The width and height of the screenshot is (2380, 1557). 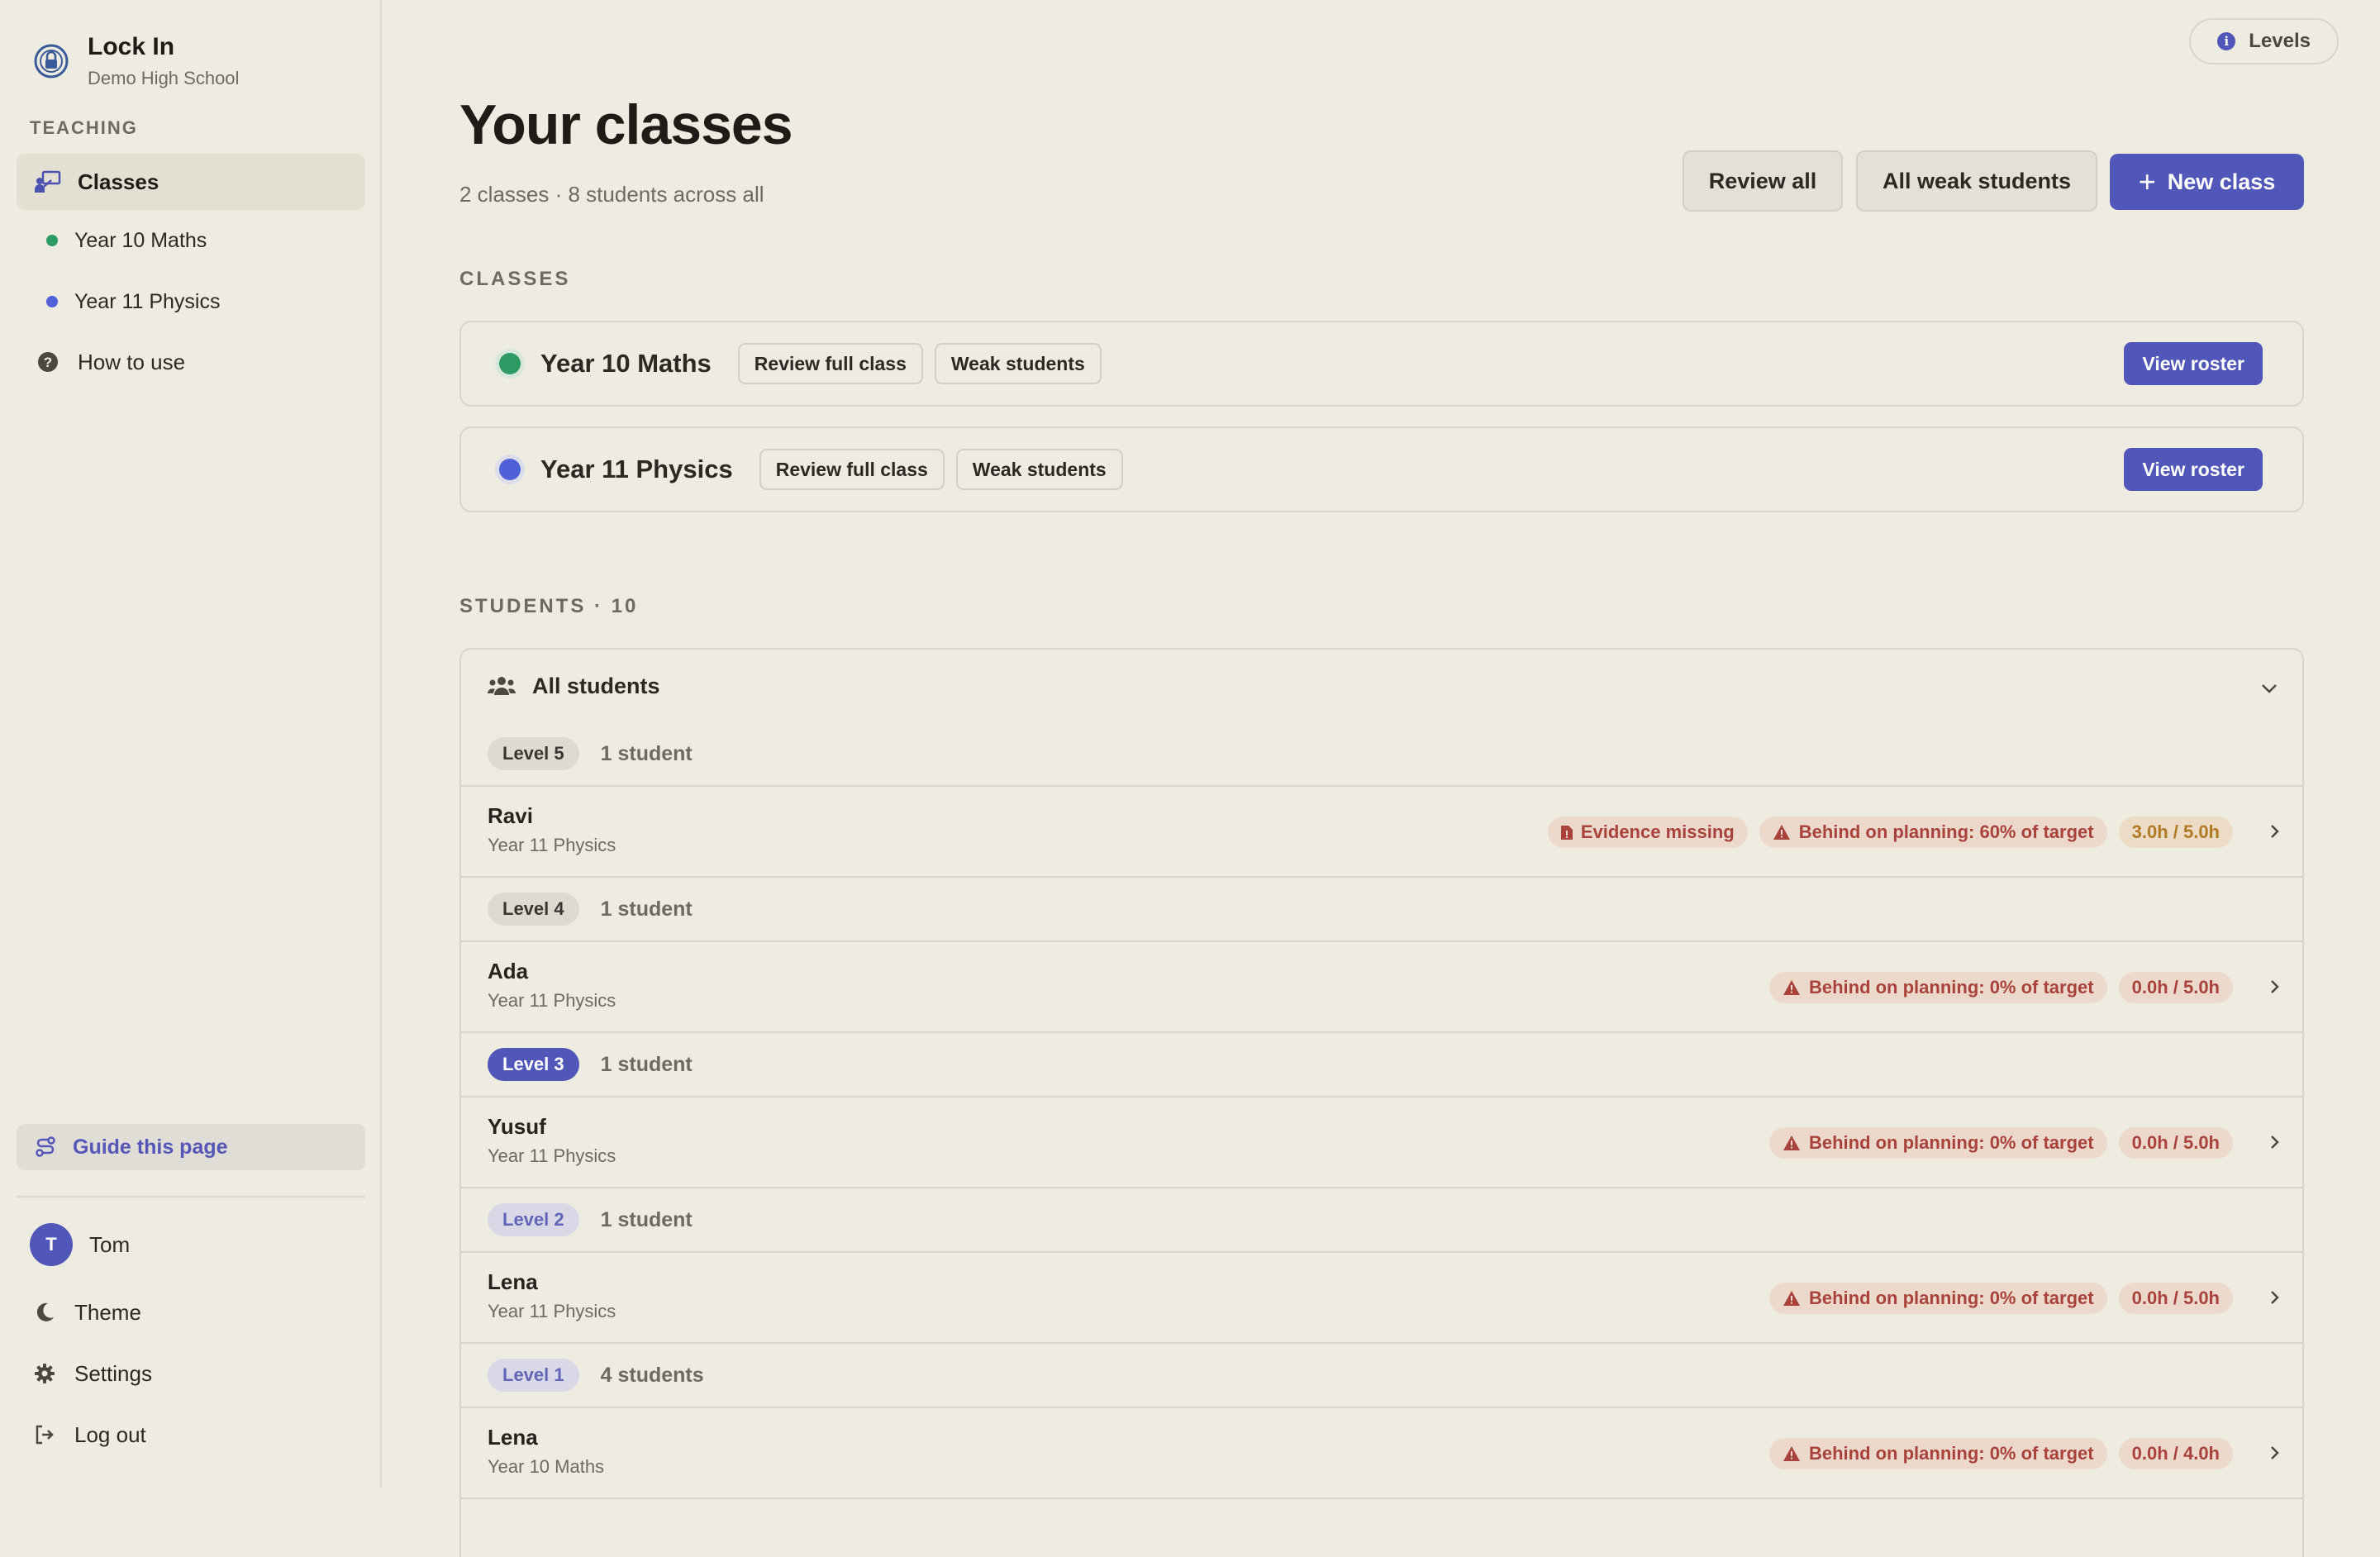 What do you see at coordinates (150, 1147) in the screenshot?
I see `guide-label: Guide this page` at bounding box center [150, 1147].